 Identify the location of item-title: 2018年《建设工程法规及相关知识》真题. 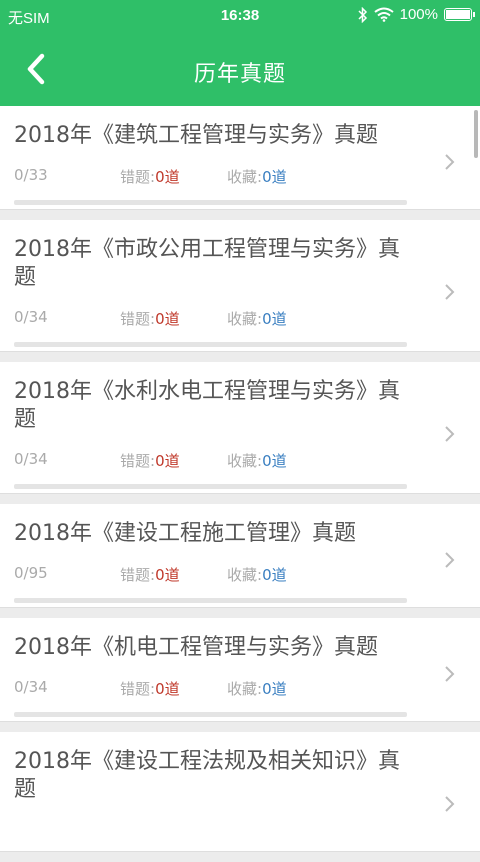
(207, 775).